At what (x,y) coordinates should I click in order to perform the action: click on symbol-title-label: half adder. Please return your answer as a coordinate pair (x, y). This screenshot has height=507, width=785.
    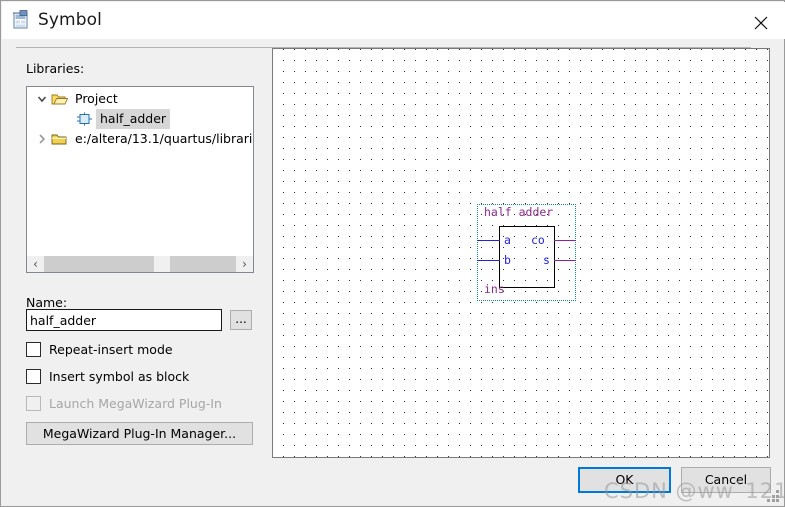
    Looking at the image, I should click on (519, 212).